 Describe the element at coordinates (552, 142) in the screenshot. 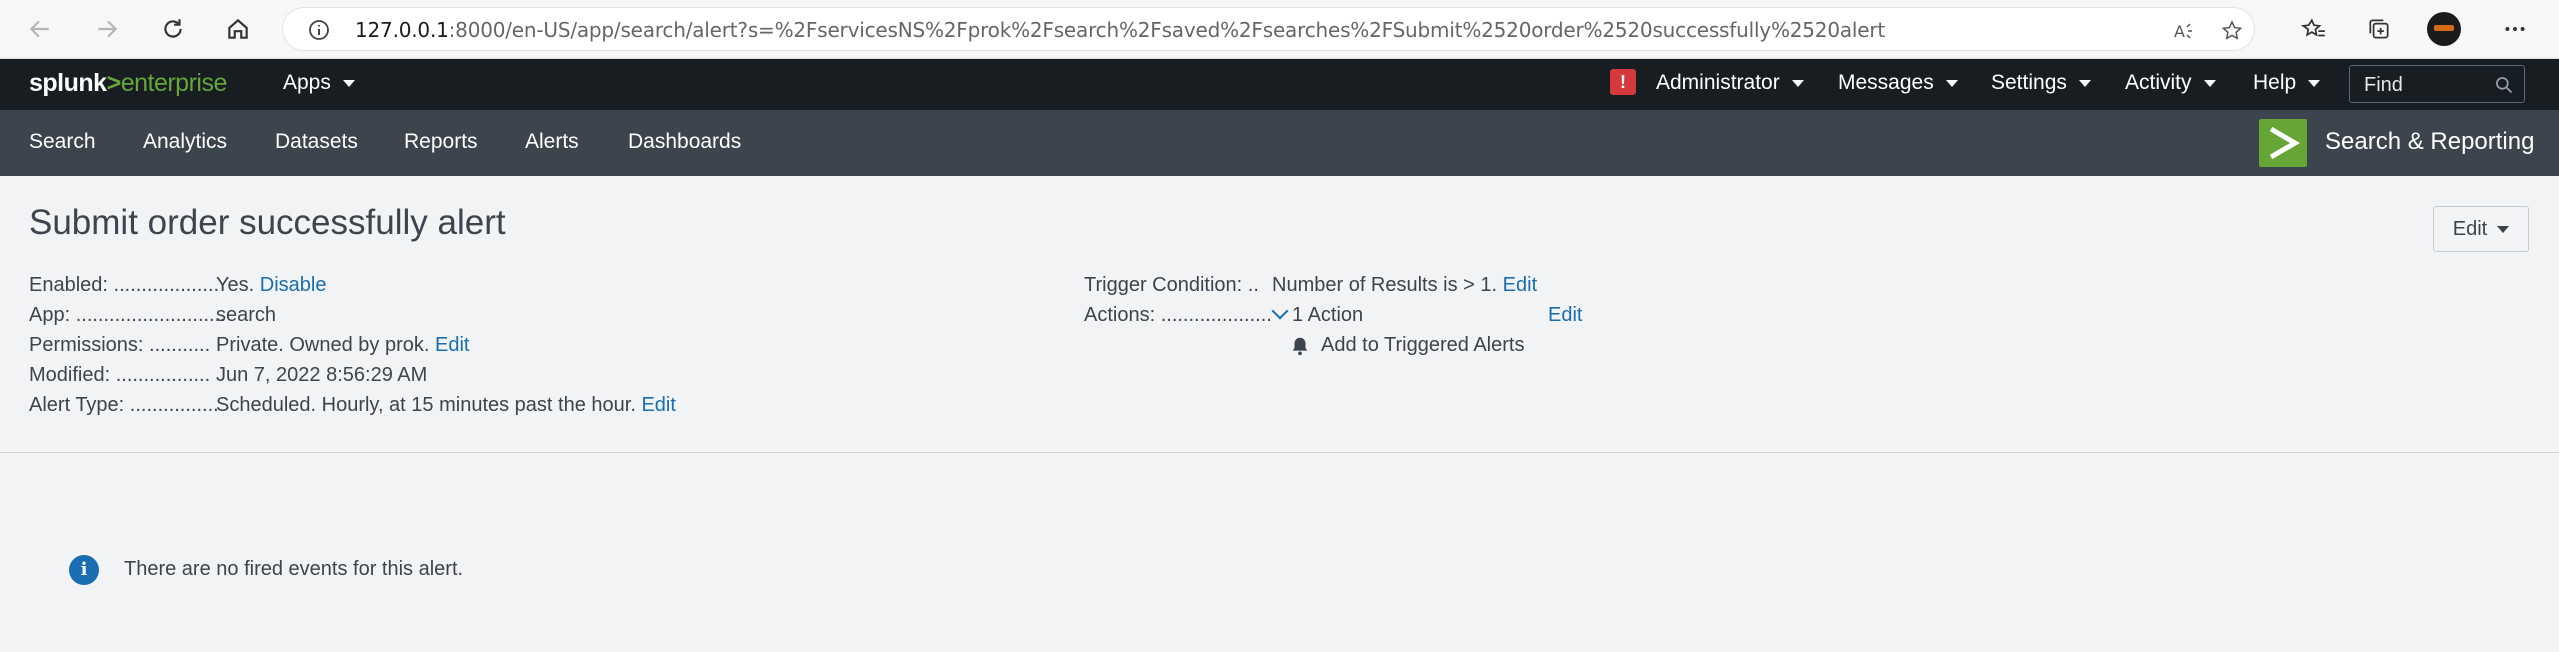

I see `nav-alerts: Alerts` at that location.